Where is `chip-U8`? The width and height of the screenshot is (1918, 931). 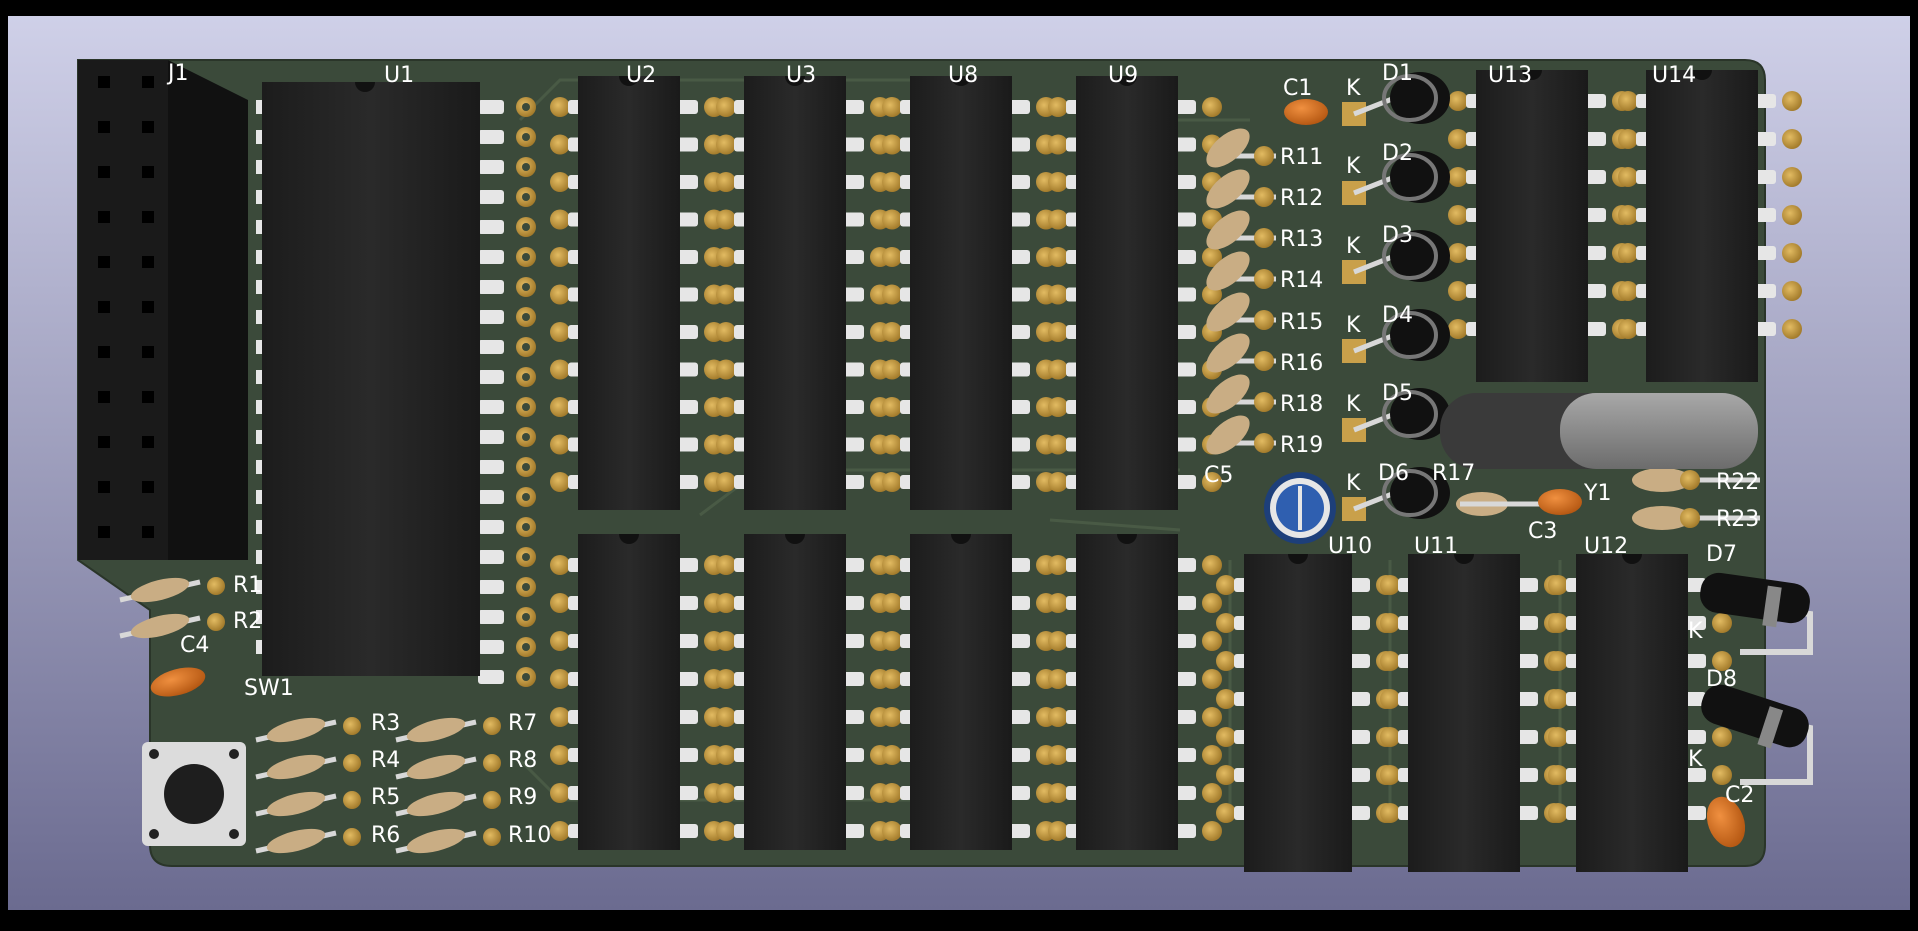 chip-U8 is located at coordinates (969, 293).